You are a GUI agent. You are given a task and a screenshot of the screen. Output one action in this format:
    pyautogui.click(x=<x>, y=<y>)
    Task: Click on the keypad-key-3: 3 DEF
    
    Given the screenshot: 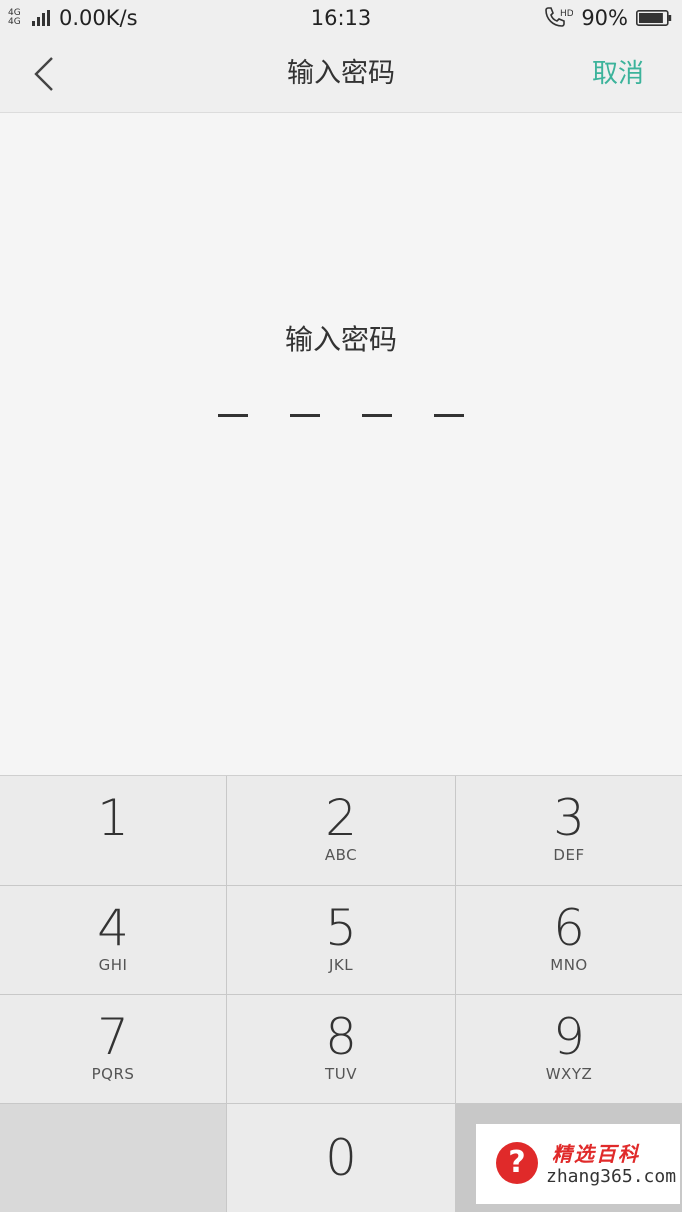 What is the action you would take?
    pyautogui.click(x=569, y=830)
    